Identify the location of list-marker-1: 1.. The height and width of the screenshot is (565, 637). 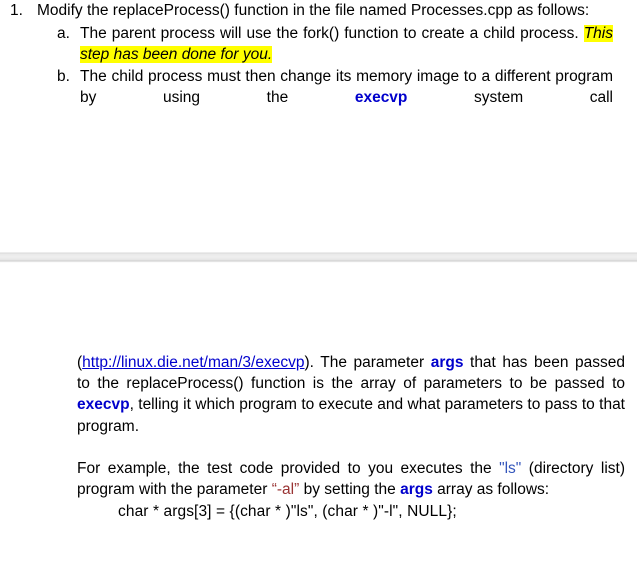
(16, 10).